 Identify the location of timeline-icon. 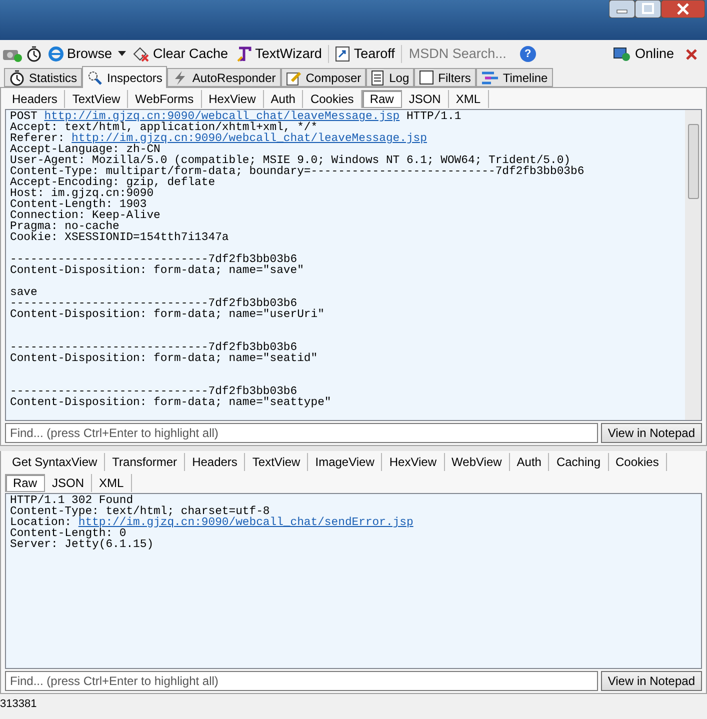
(489, 77).